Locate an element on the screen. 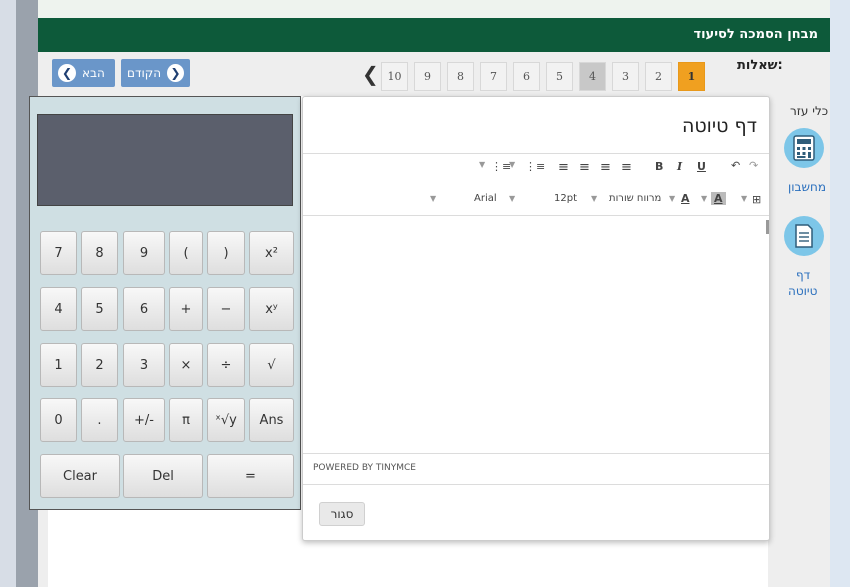  calc-key: Del is located at coordinates (163, 476).